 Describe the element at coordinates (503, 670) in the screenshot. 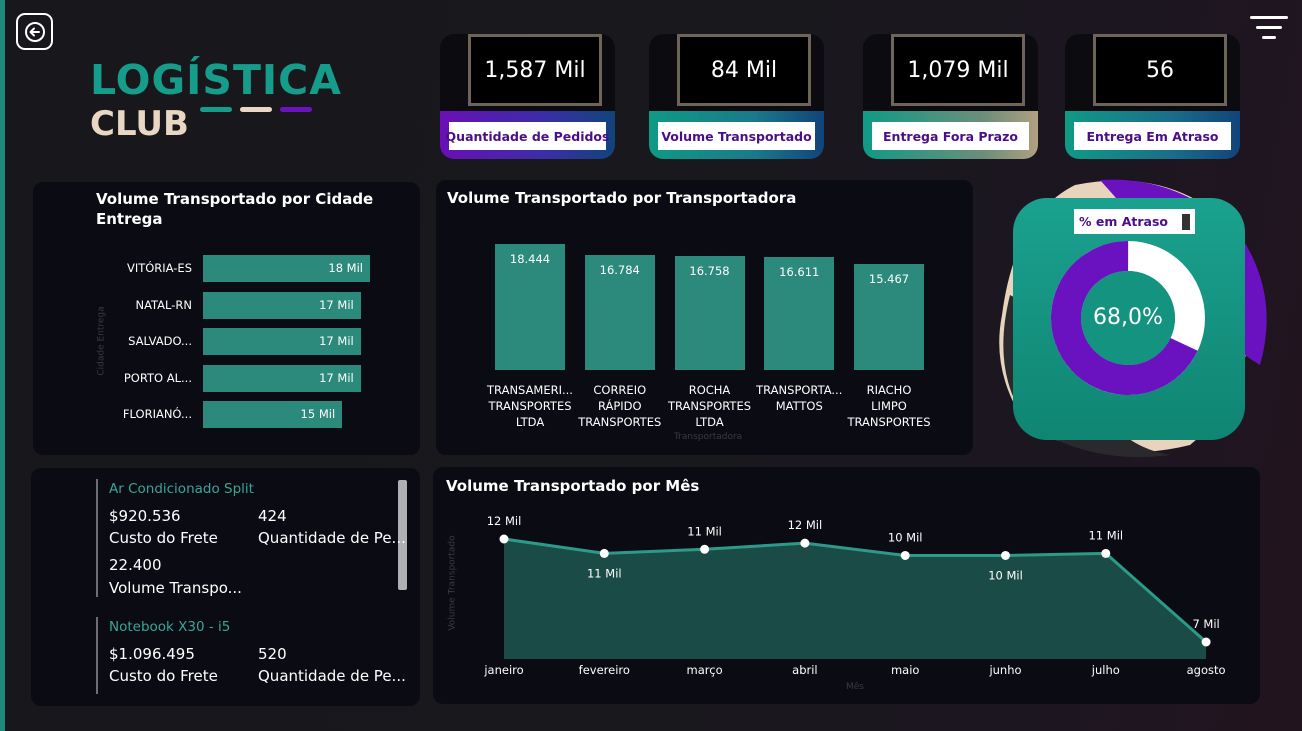

I see `month-tick-label: janeiro` at that location.